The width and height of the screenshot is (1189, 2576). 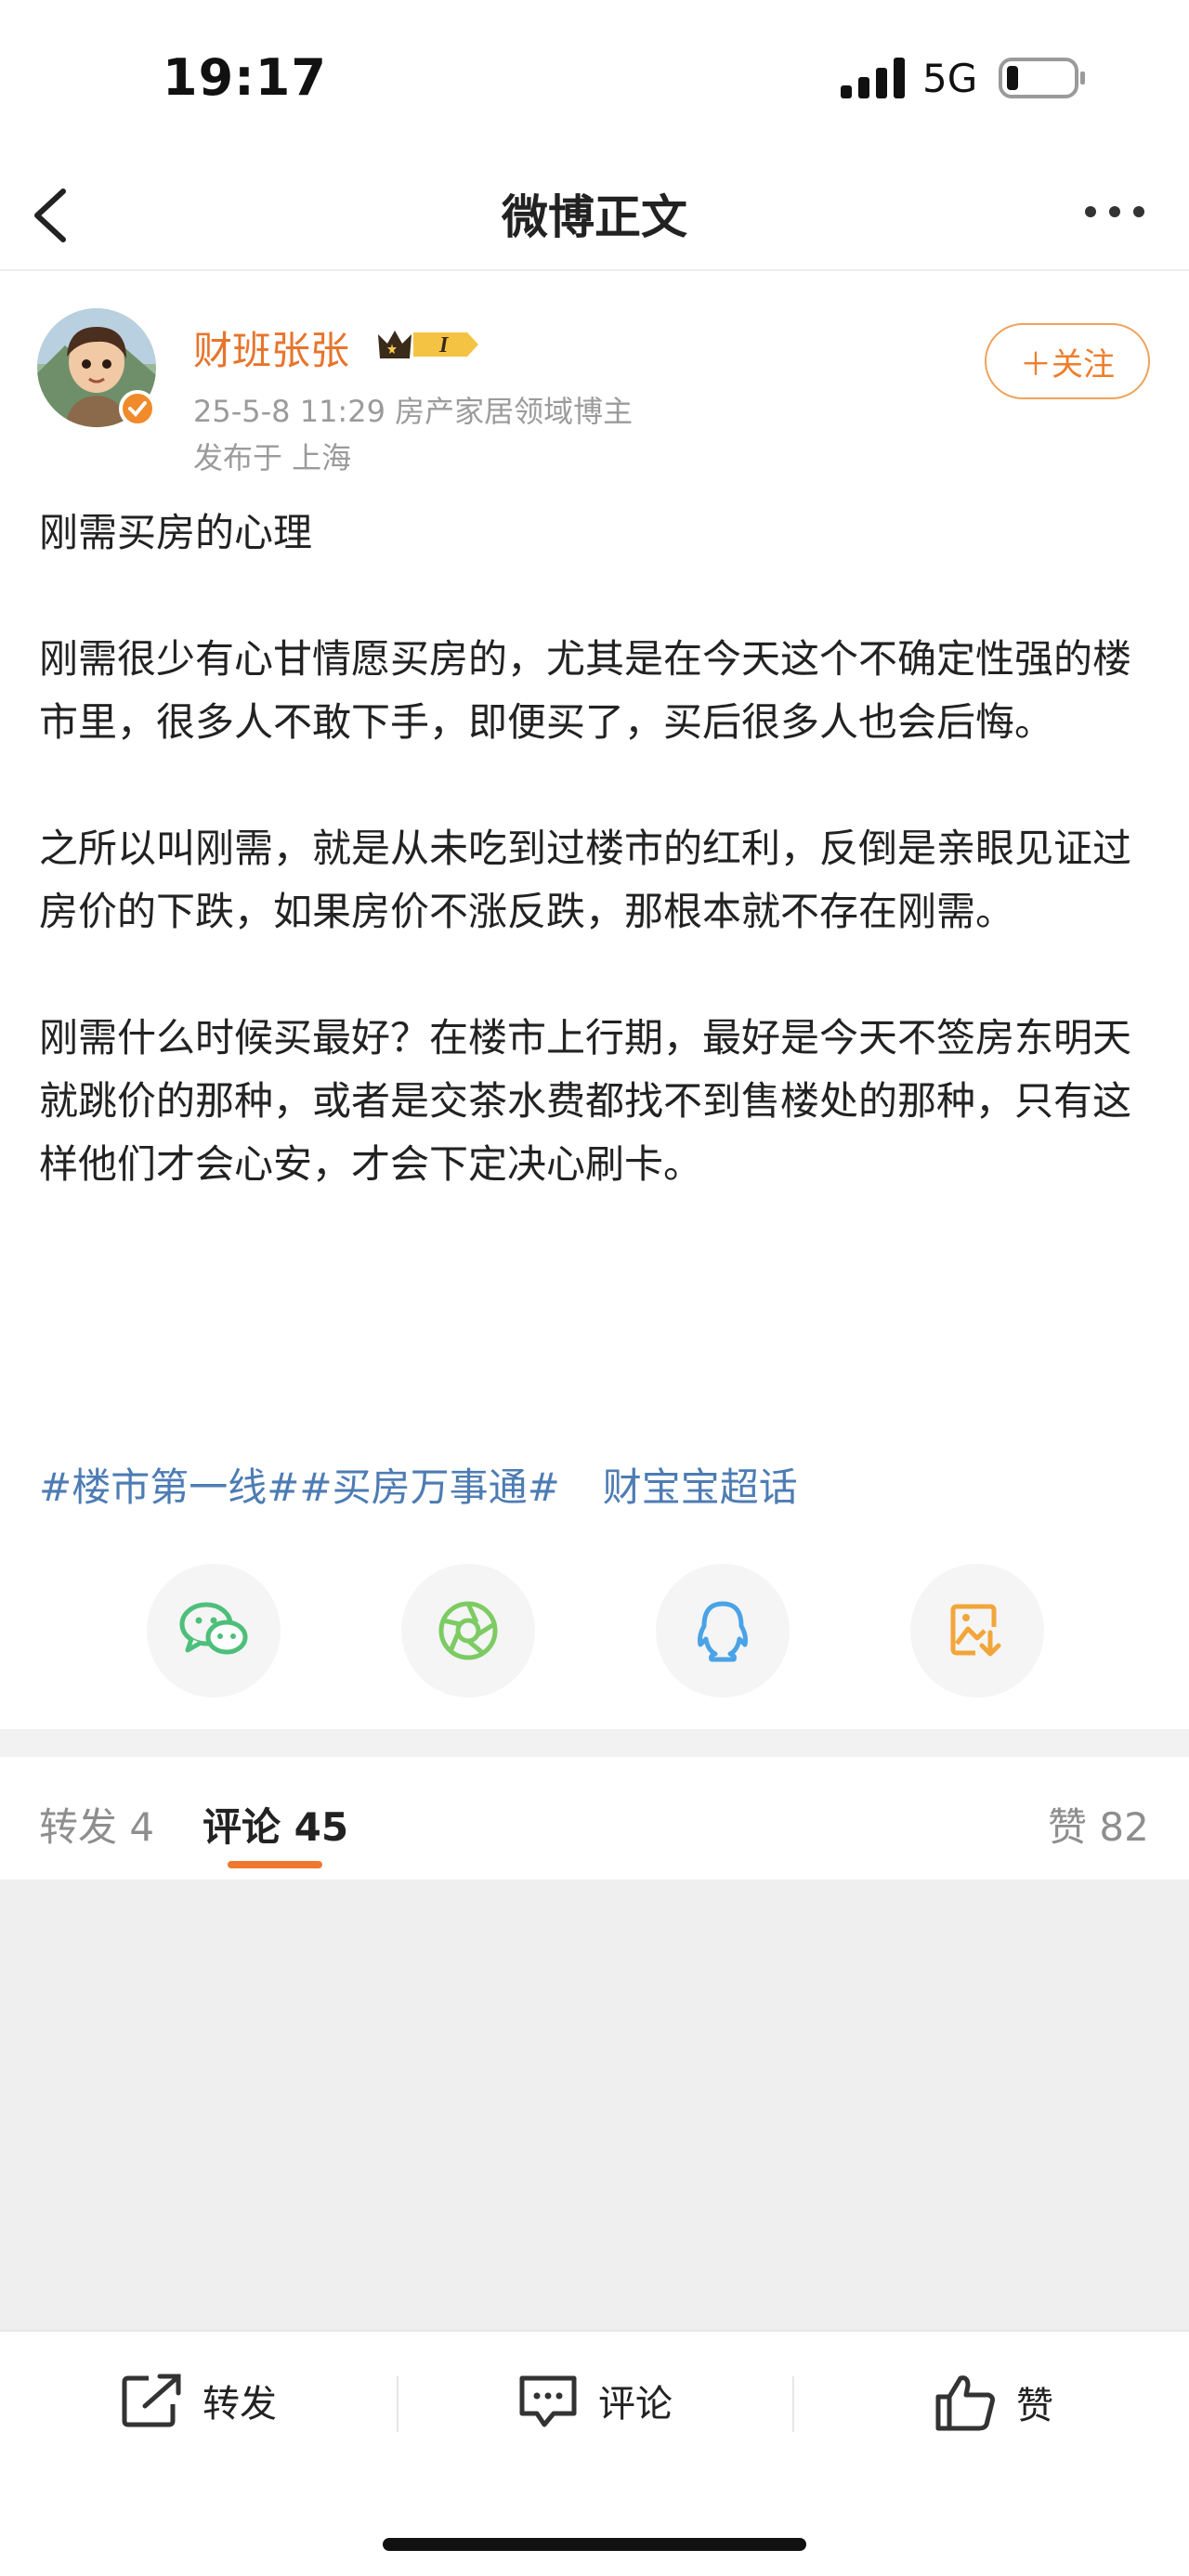 I want to click on nav-bar: 微博正文, so click(x=594, y=214).